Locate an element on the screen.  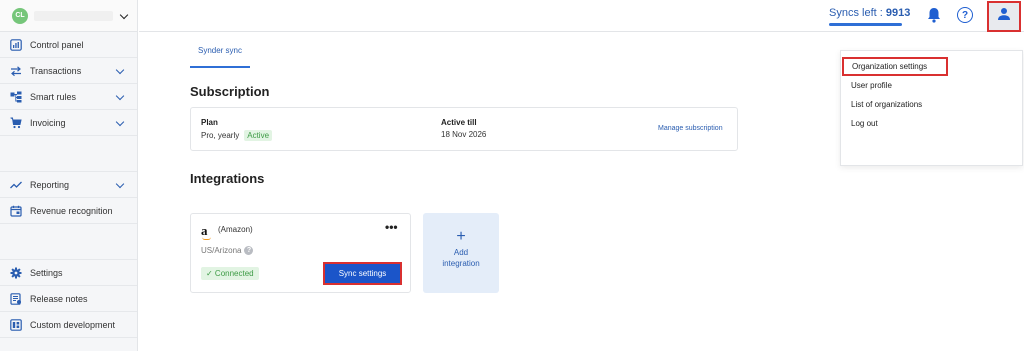
sidebar-item-label: Transactions is located at coordinates (56, 70).